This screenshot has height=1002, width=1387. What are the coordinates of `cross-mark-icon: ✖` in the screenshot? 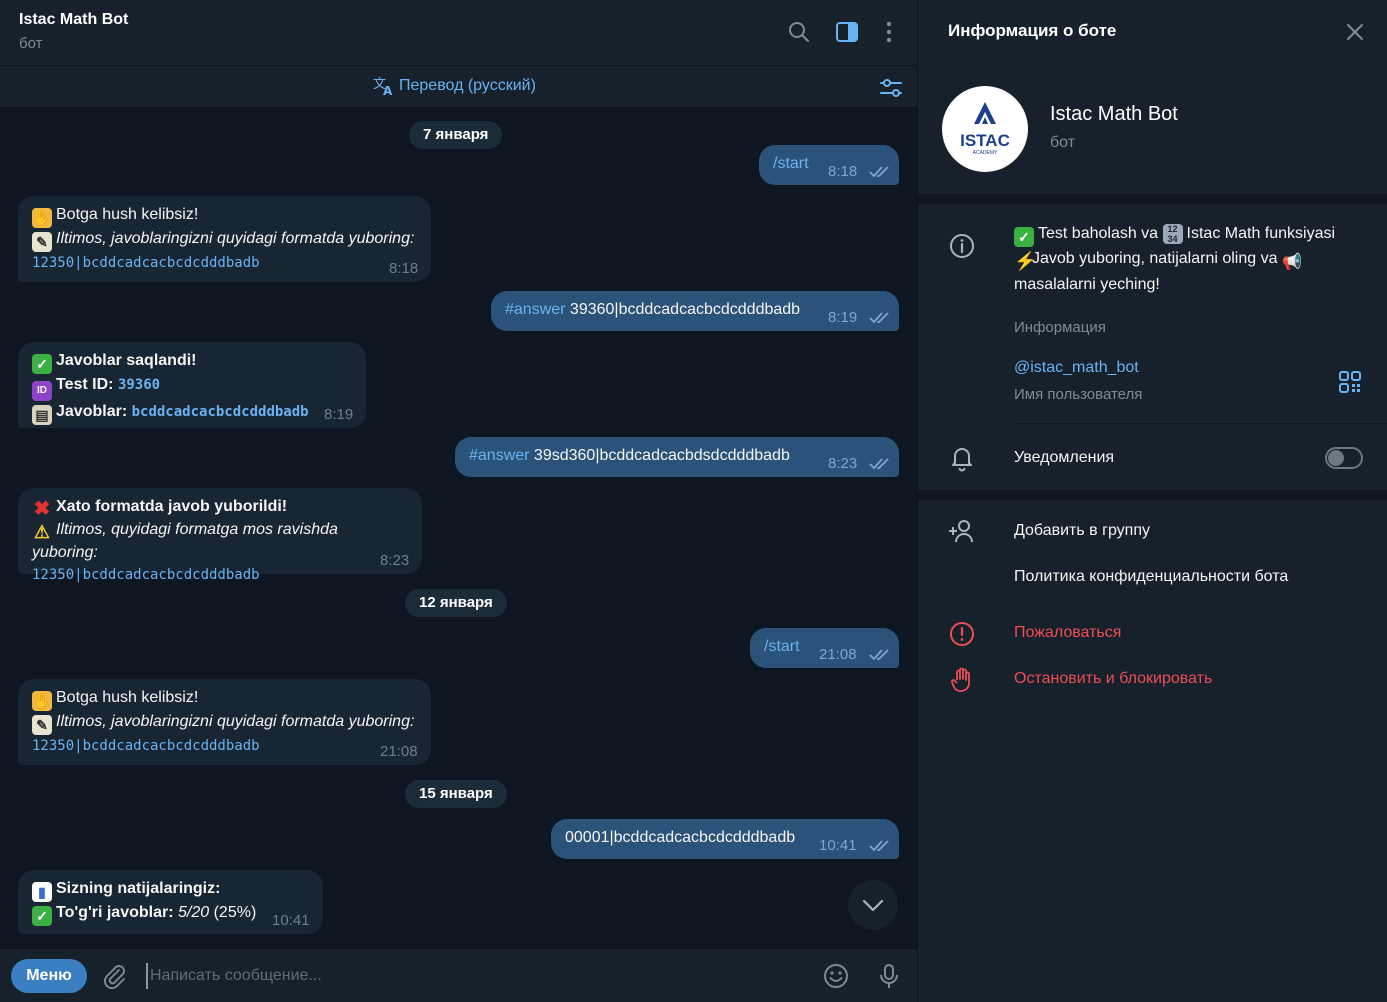 It's located at (42, 509).